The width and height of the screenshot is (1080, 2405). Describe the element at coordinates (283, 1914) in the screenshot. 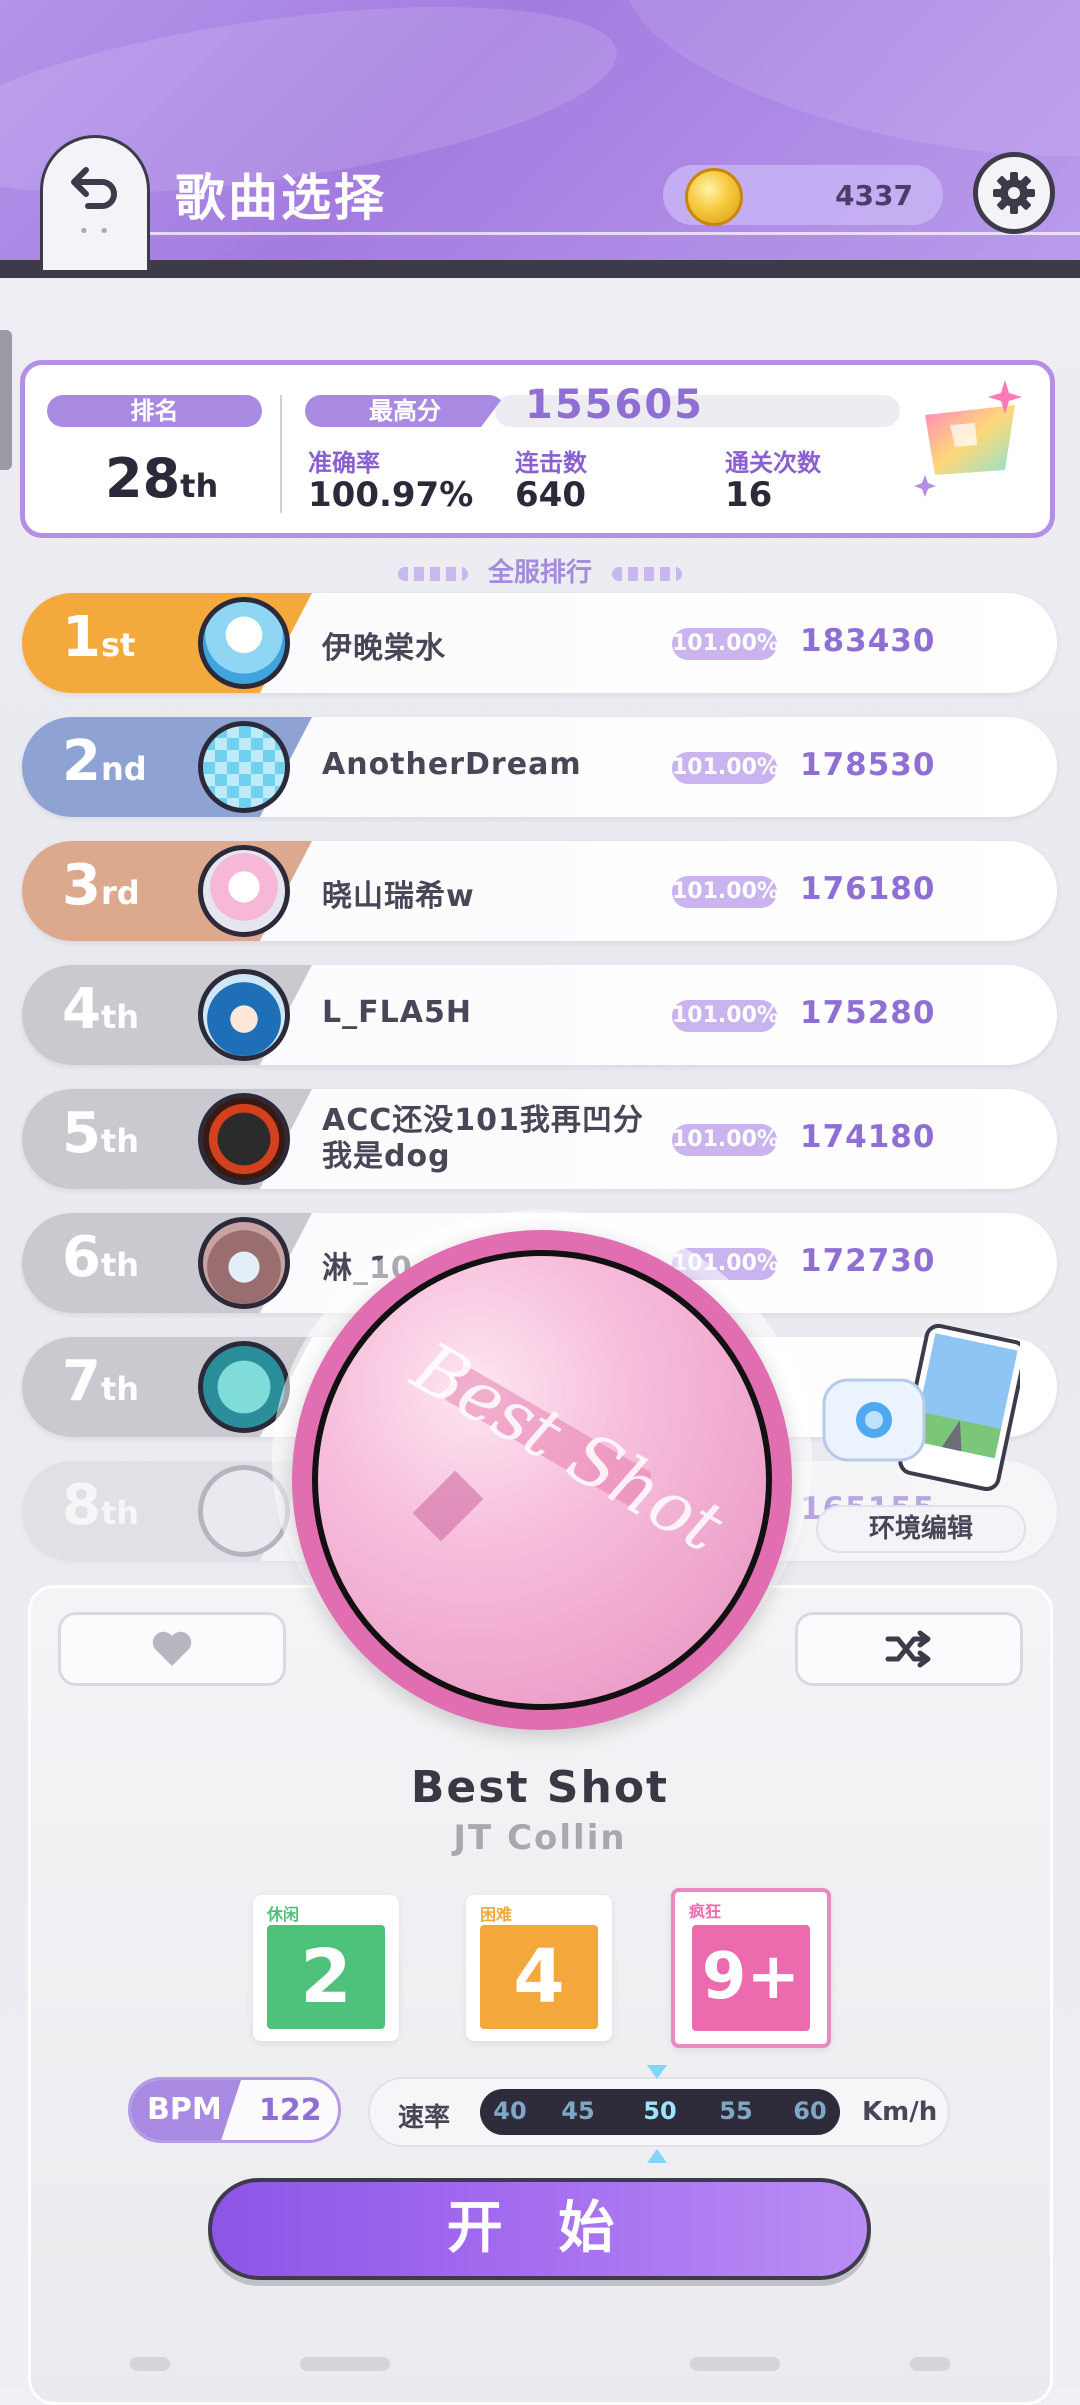

I see `difficulty-label: 休闲` at that location.